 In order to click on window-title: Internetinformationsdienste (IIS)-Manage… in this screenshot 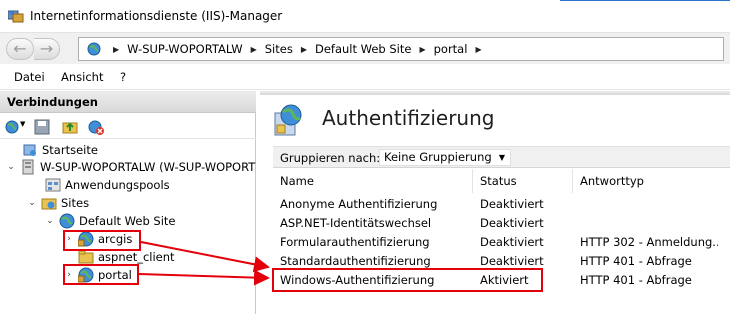, I will do `click(156, 16)`.